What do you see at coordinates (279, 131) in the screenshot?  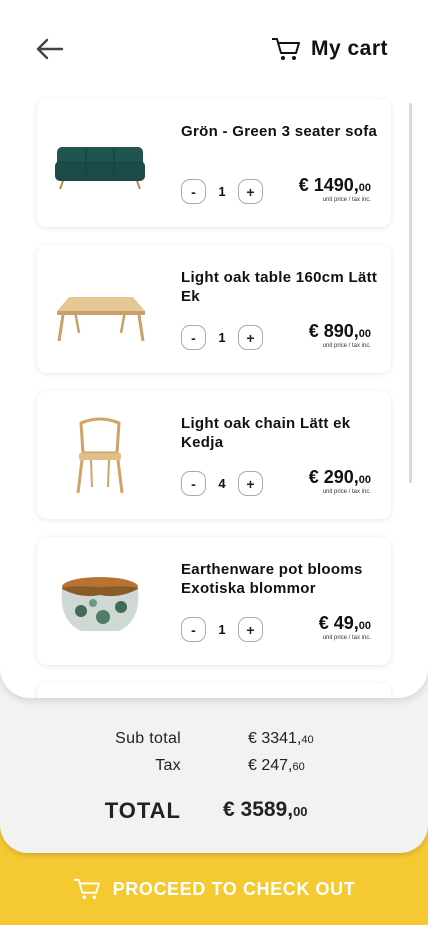 I see `item-name: Grön - Green 3 seater sofa` at bounding box center [279, 131].